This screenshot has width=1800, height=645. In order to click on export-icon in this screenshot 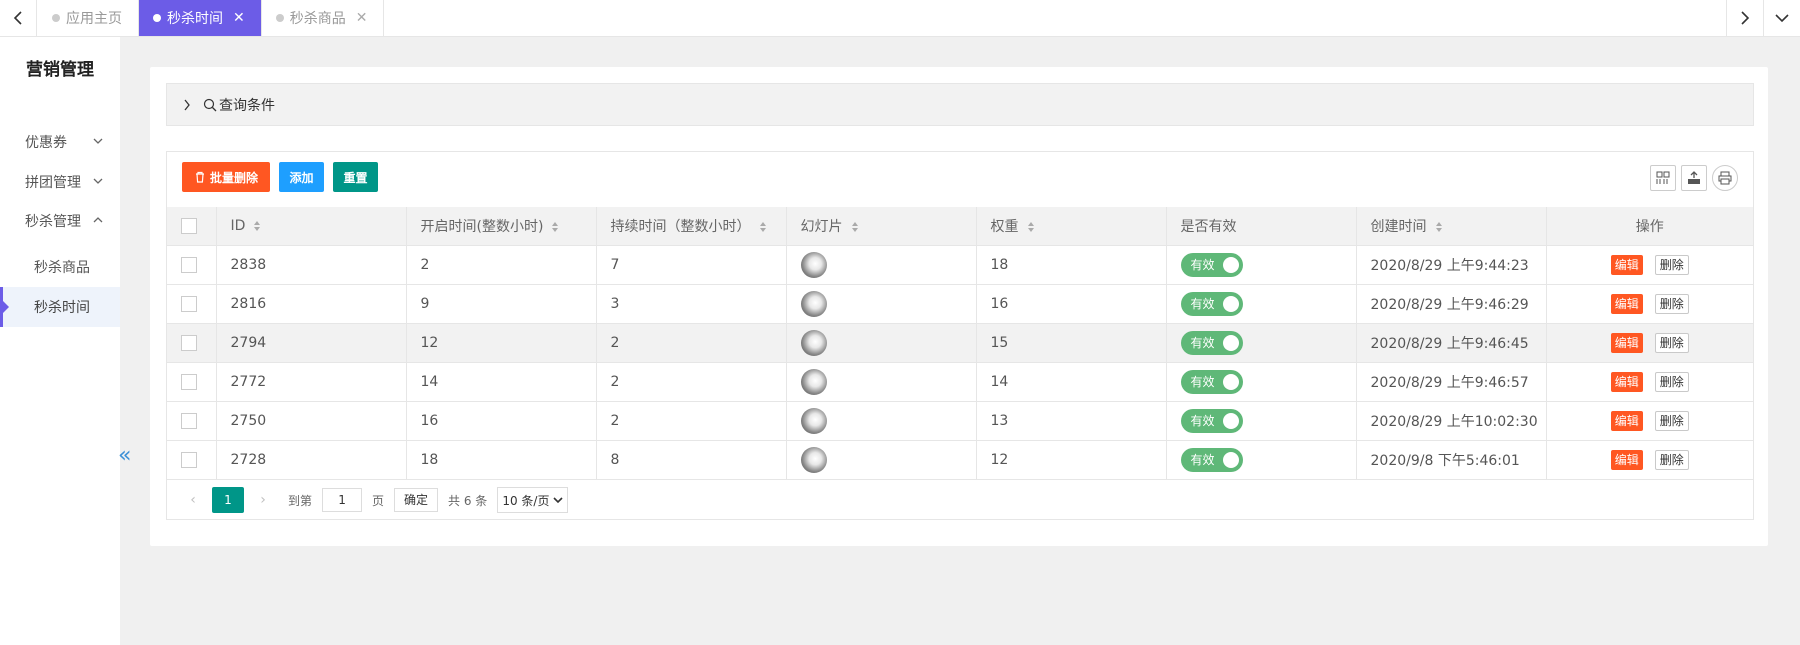, I will do `click(1694, 178)`.